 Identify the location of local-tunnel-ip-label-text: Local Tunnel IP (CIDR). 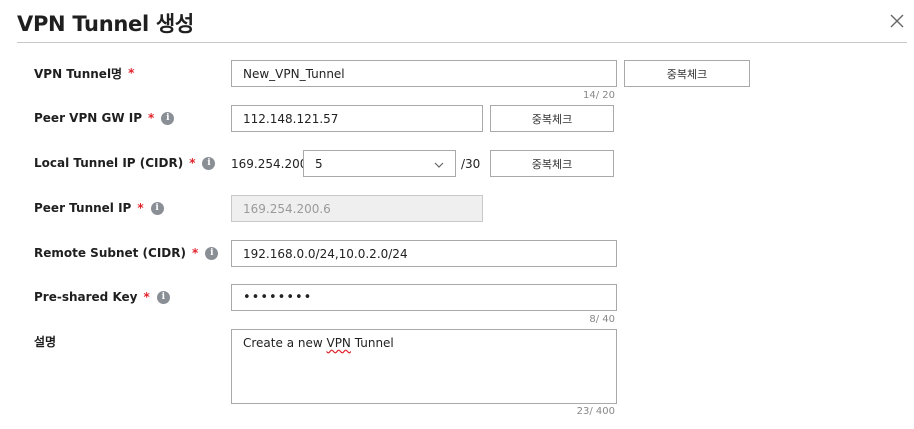
(109, 163).